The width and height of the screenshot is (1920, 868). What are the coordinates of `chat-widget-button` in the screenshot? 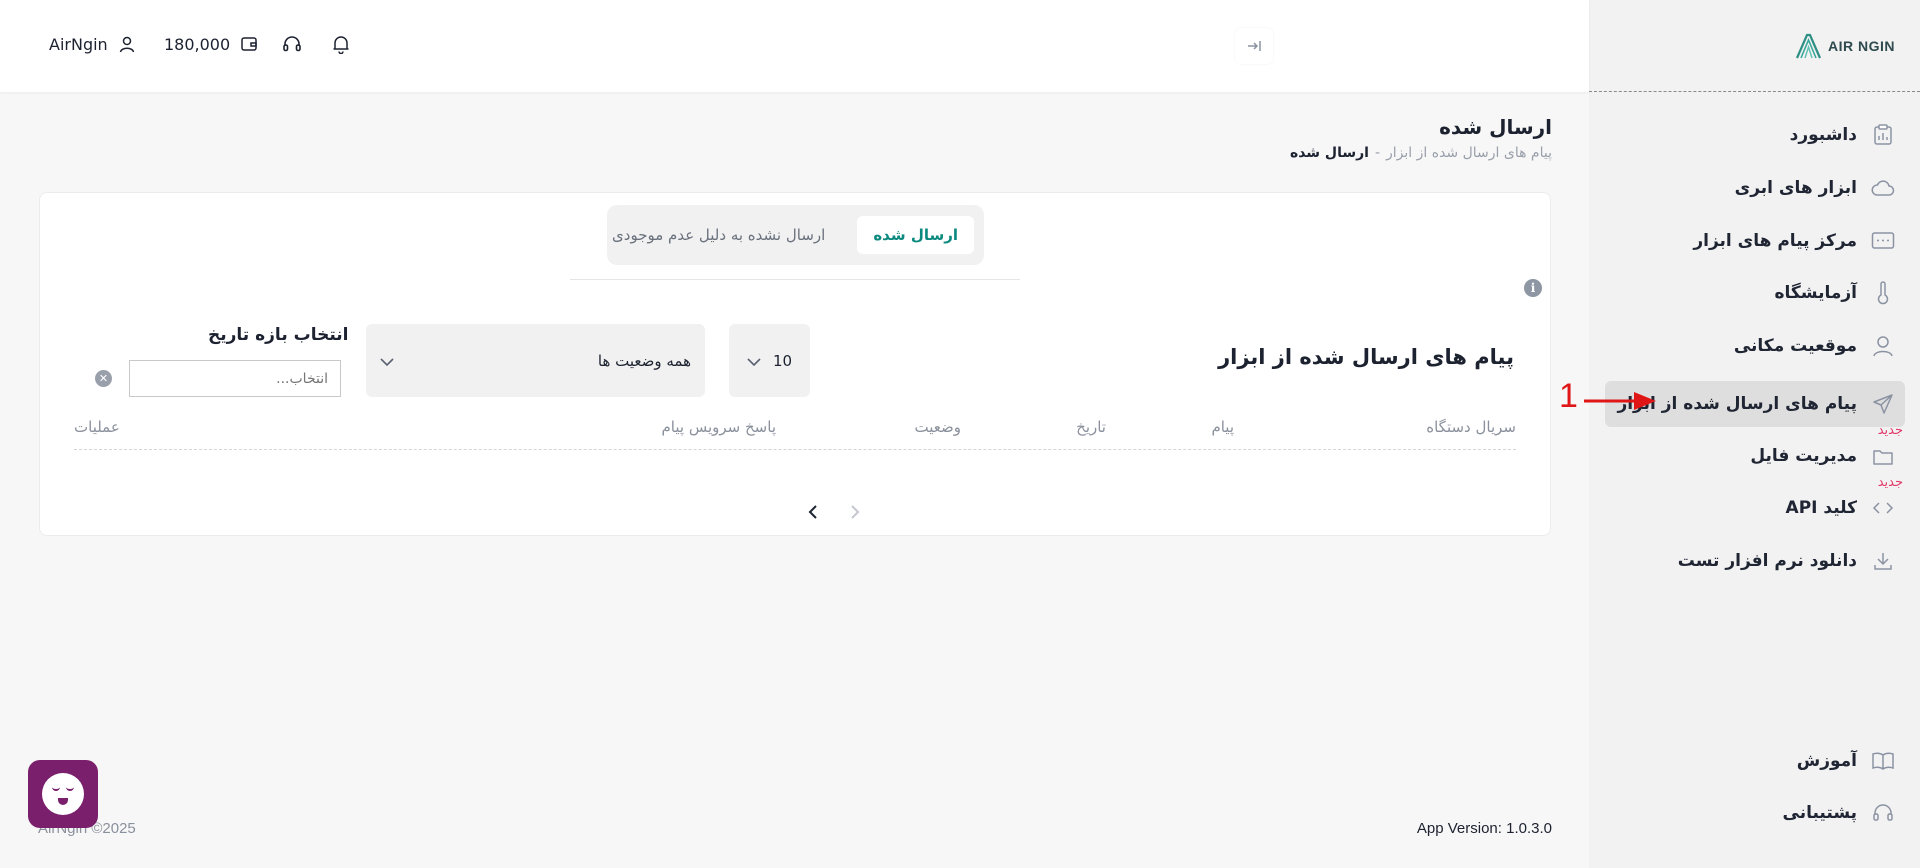 It's located at (63, 794).